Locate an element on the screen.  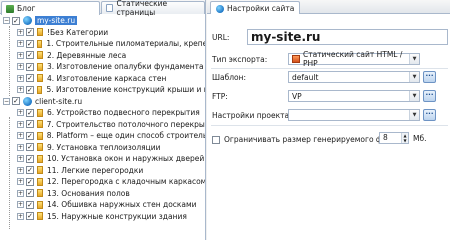
limit-size-row: Ограничивать размер генерируемого файла is located at coordinates (306, 139).